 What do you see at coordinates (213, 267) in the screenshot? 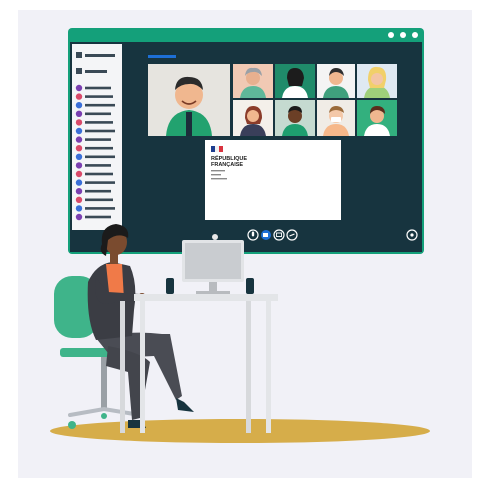
I see `desktop-monitor` at bounding box center [213, 267].